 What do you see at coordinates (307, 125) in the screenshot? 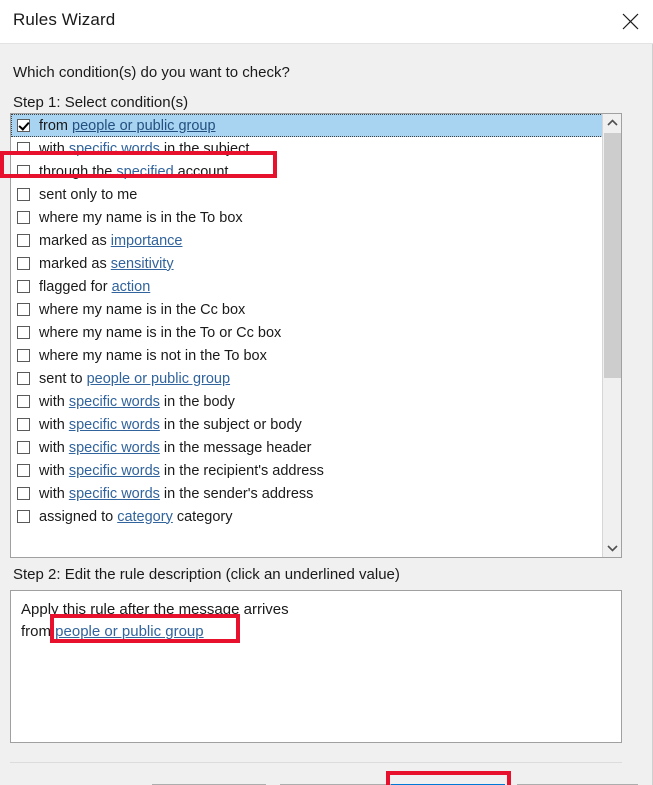
I see `condition-row: from people or public group` at bounding box center [307, 125].